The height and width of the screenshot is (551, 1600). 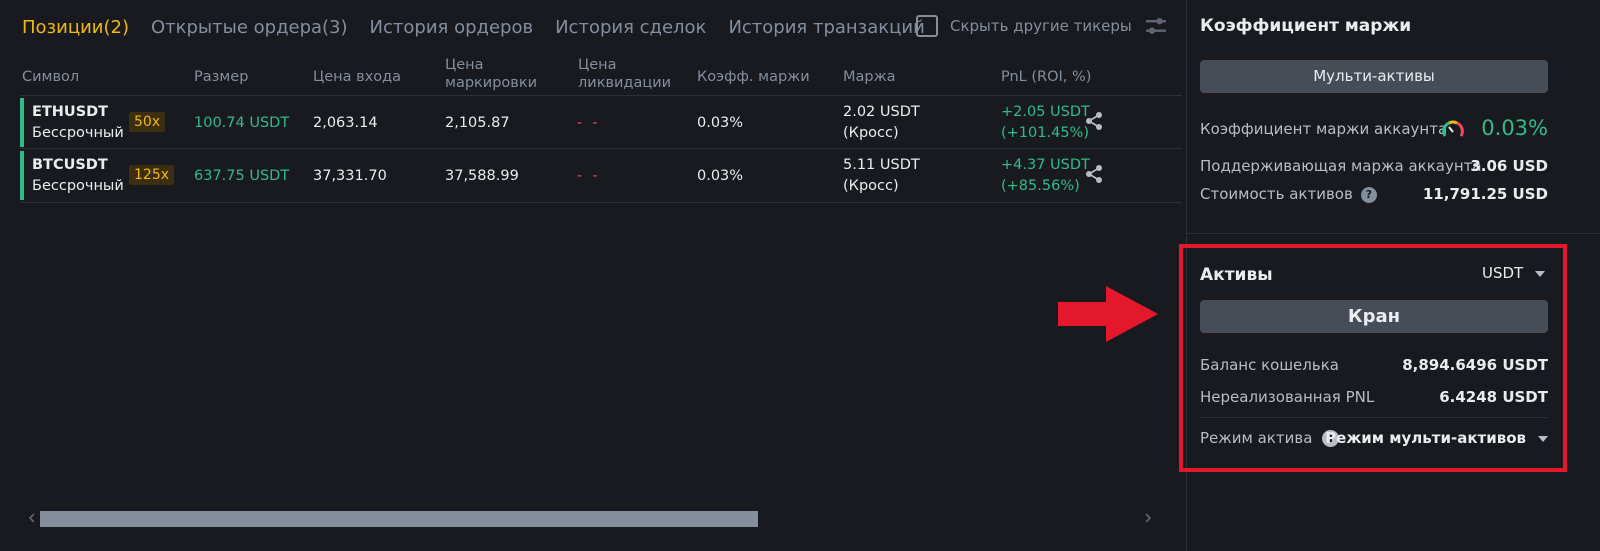 What do you see at coordinates (1485, 194) in the screenshot?
I see `asset-value-amount: 11,791.25 USD` at bounding box center [1485, 194].